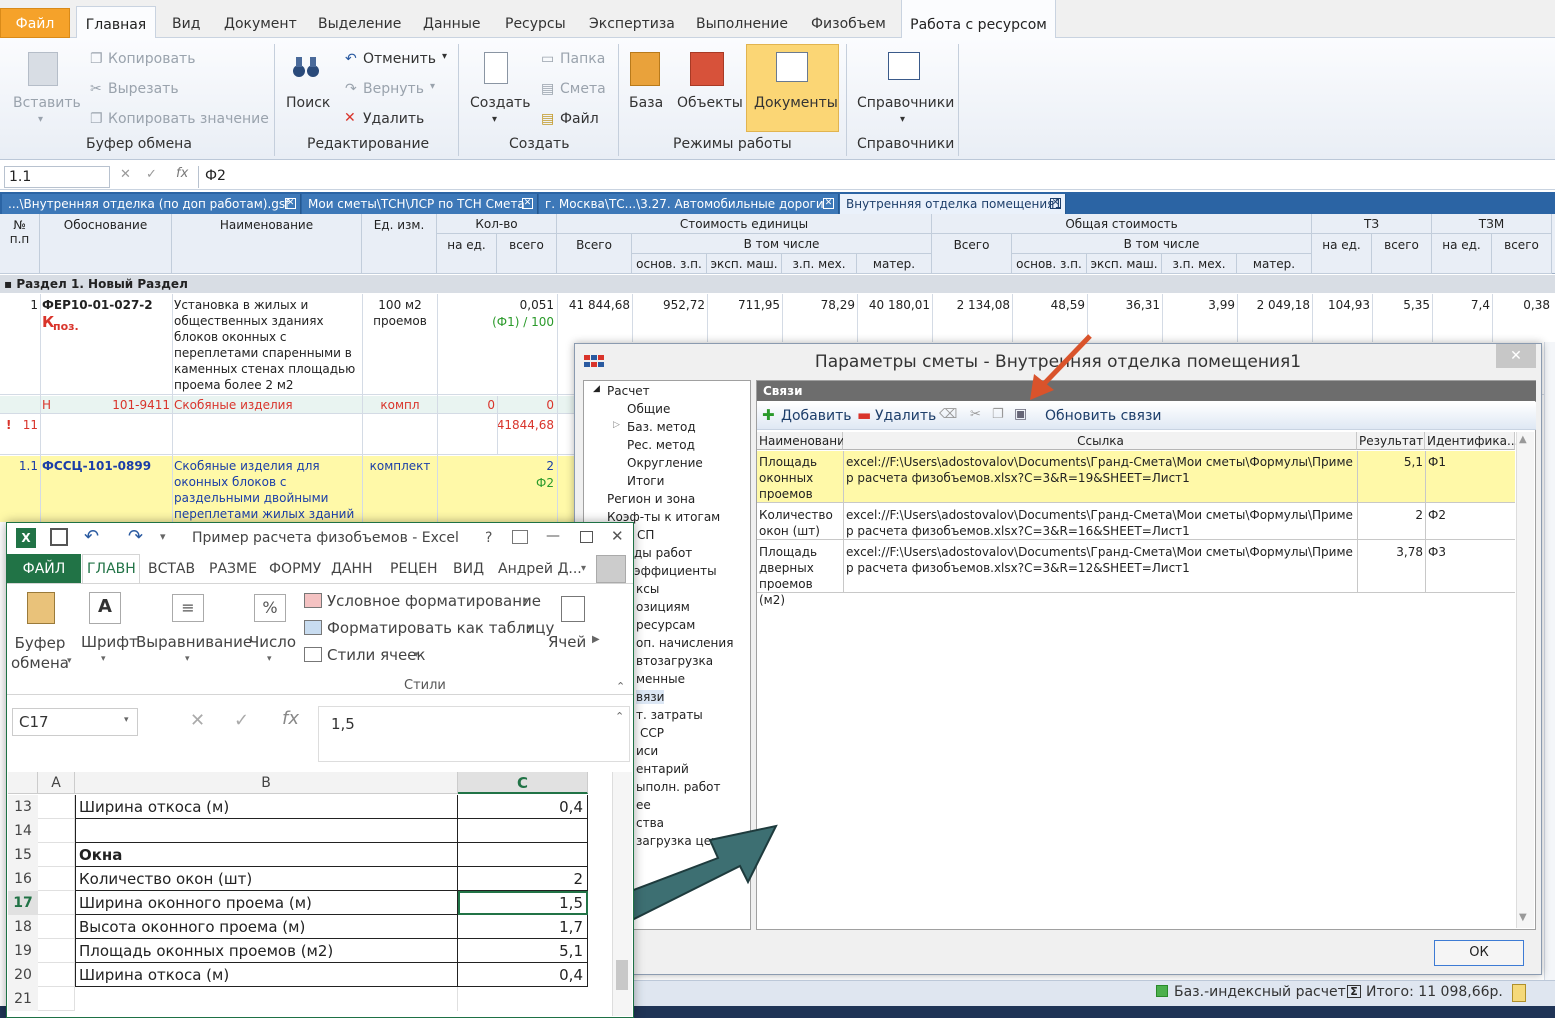 The height and width of the screenshot is (1018, 1555). I want to click on undo-icon: ↶, so click(91, 536).